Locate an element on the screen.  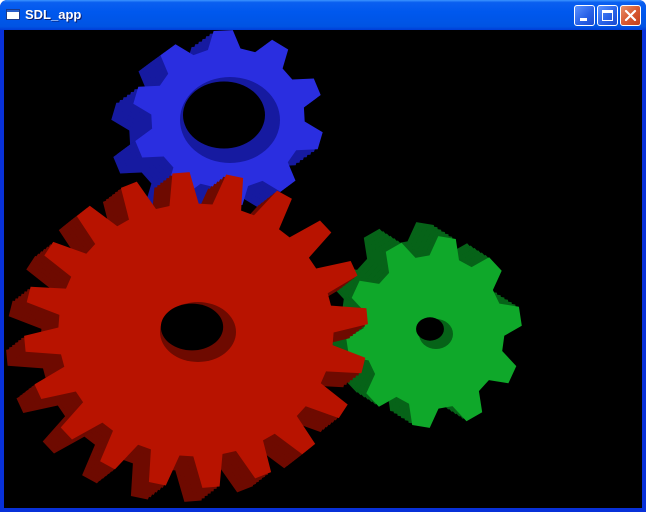
gear-green-bore is located at coordinates (430, 329).